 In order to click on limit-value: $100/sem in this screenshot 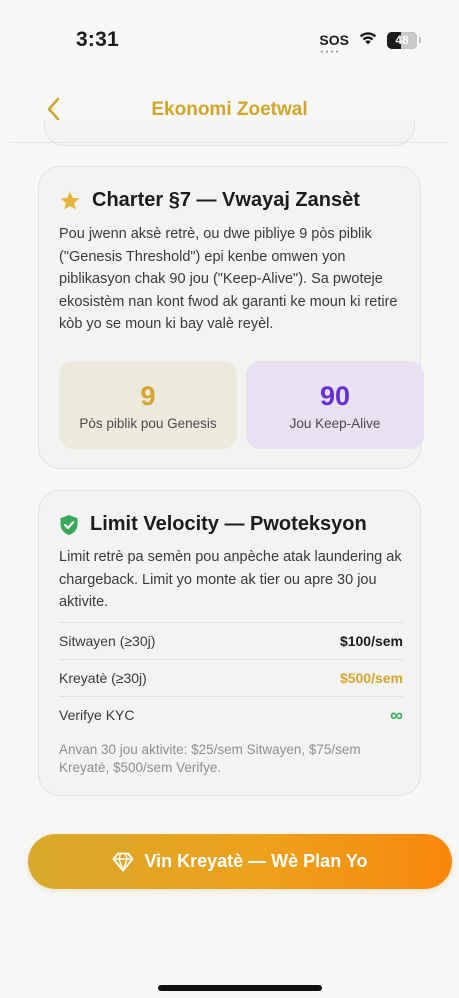, I will do `click(371, 641)`.